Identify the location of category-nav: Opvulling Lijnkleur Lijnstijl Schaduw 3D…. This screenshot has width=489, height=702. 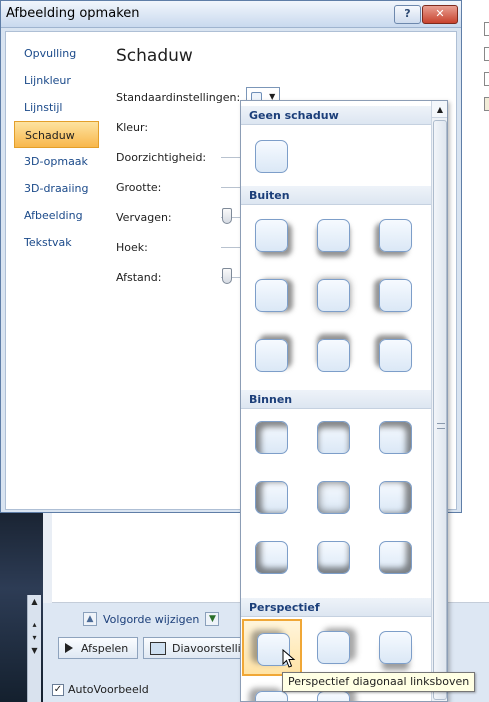
(56, 148).